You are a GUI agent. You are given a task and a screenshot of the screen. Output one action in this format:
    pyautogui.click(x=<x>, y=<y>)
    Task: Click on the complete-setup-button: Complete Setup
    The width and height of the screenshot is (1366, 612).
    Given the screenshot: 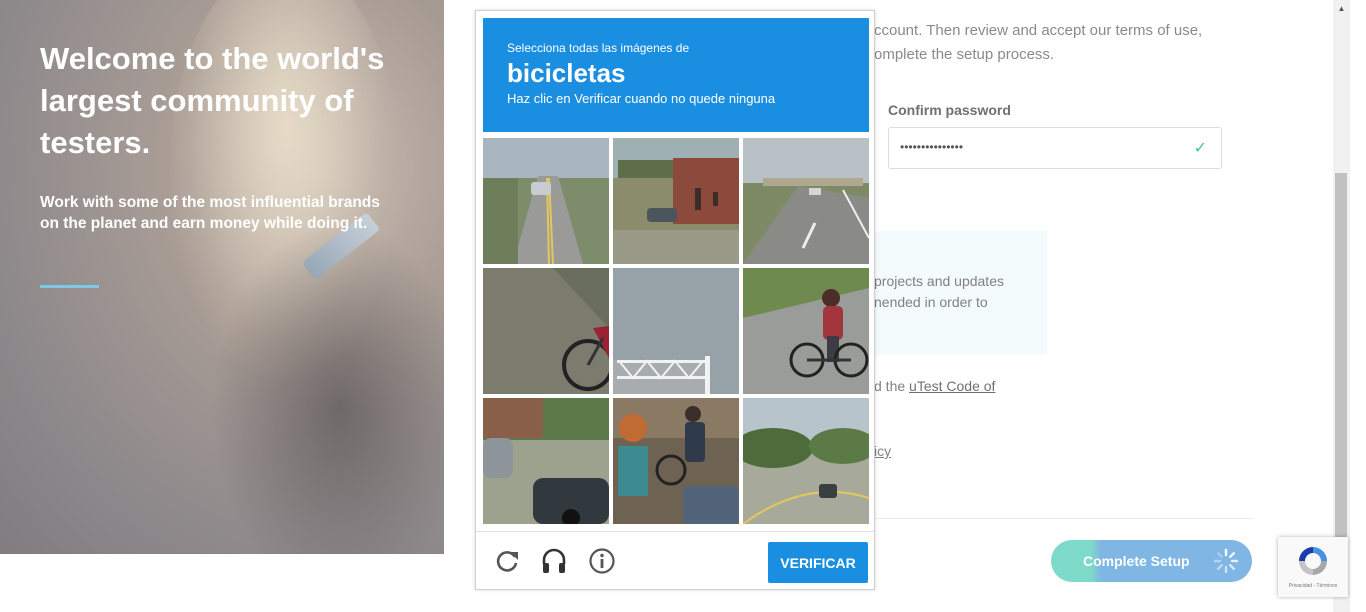 What is the action you would take?
    pyautogui.click(x=1151, y=561)
    